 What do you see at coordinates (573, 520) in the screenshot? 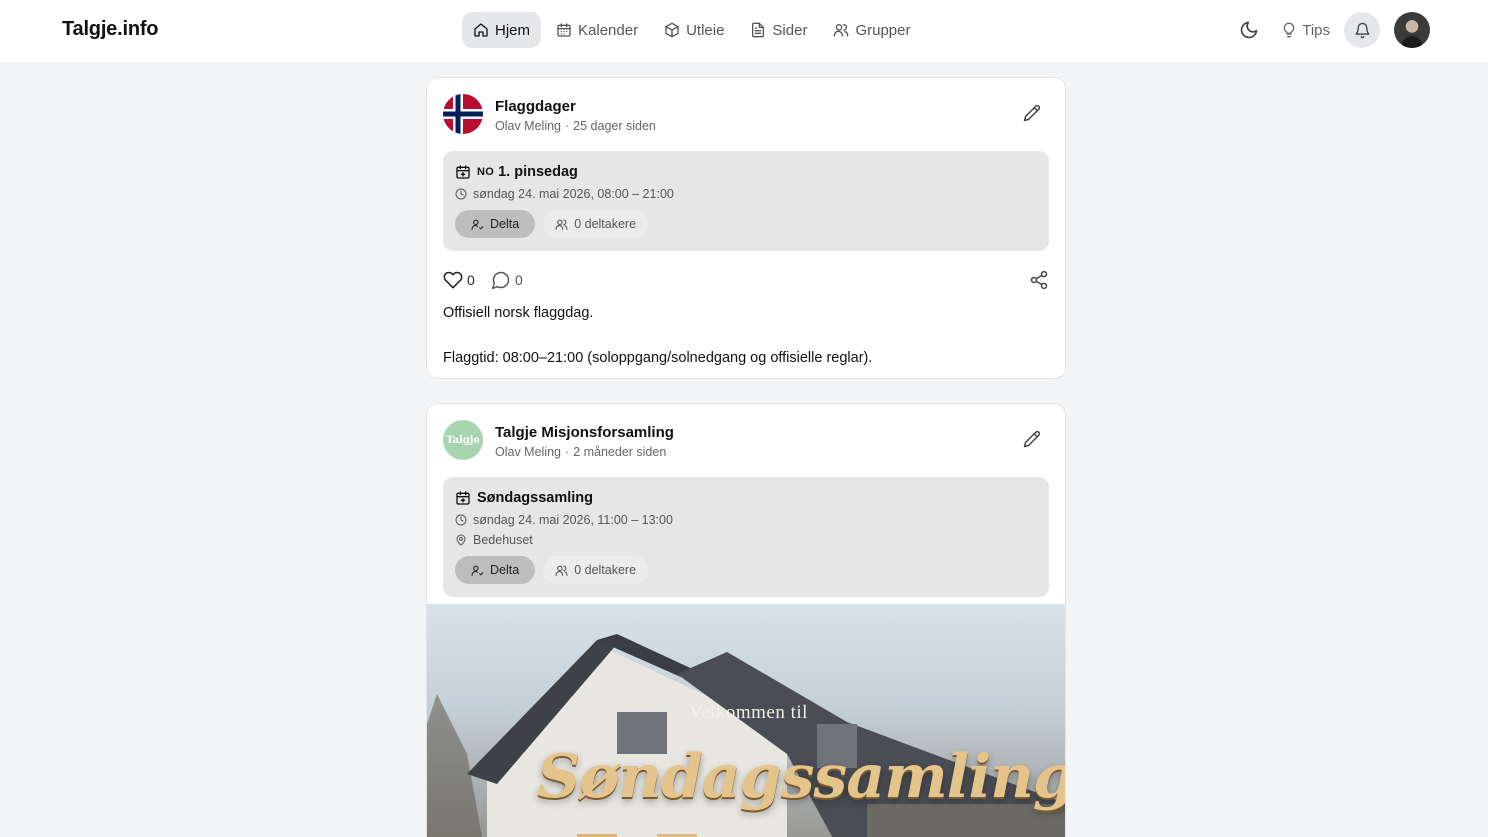
I see `event-datetime: søndag 24. mai 2026, 11:00 – 13:00` at bounding box center [573, 520].